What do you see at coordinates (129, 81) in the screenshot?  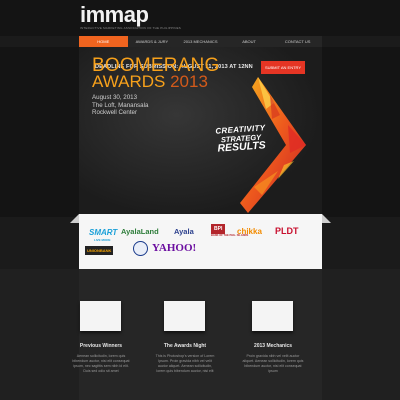 I see `awards-word: AWARDS` at bounding box center [129, 81].